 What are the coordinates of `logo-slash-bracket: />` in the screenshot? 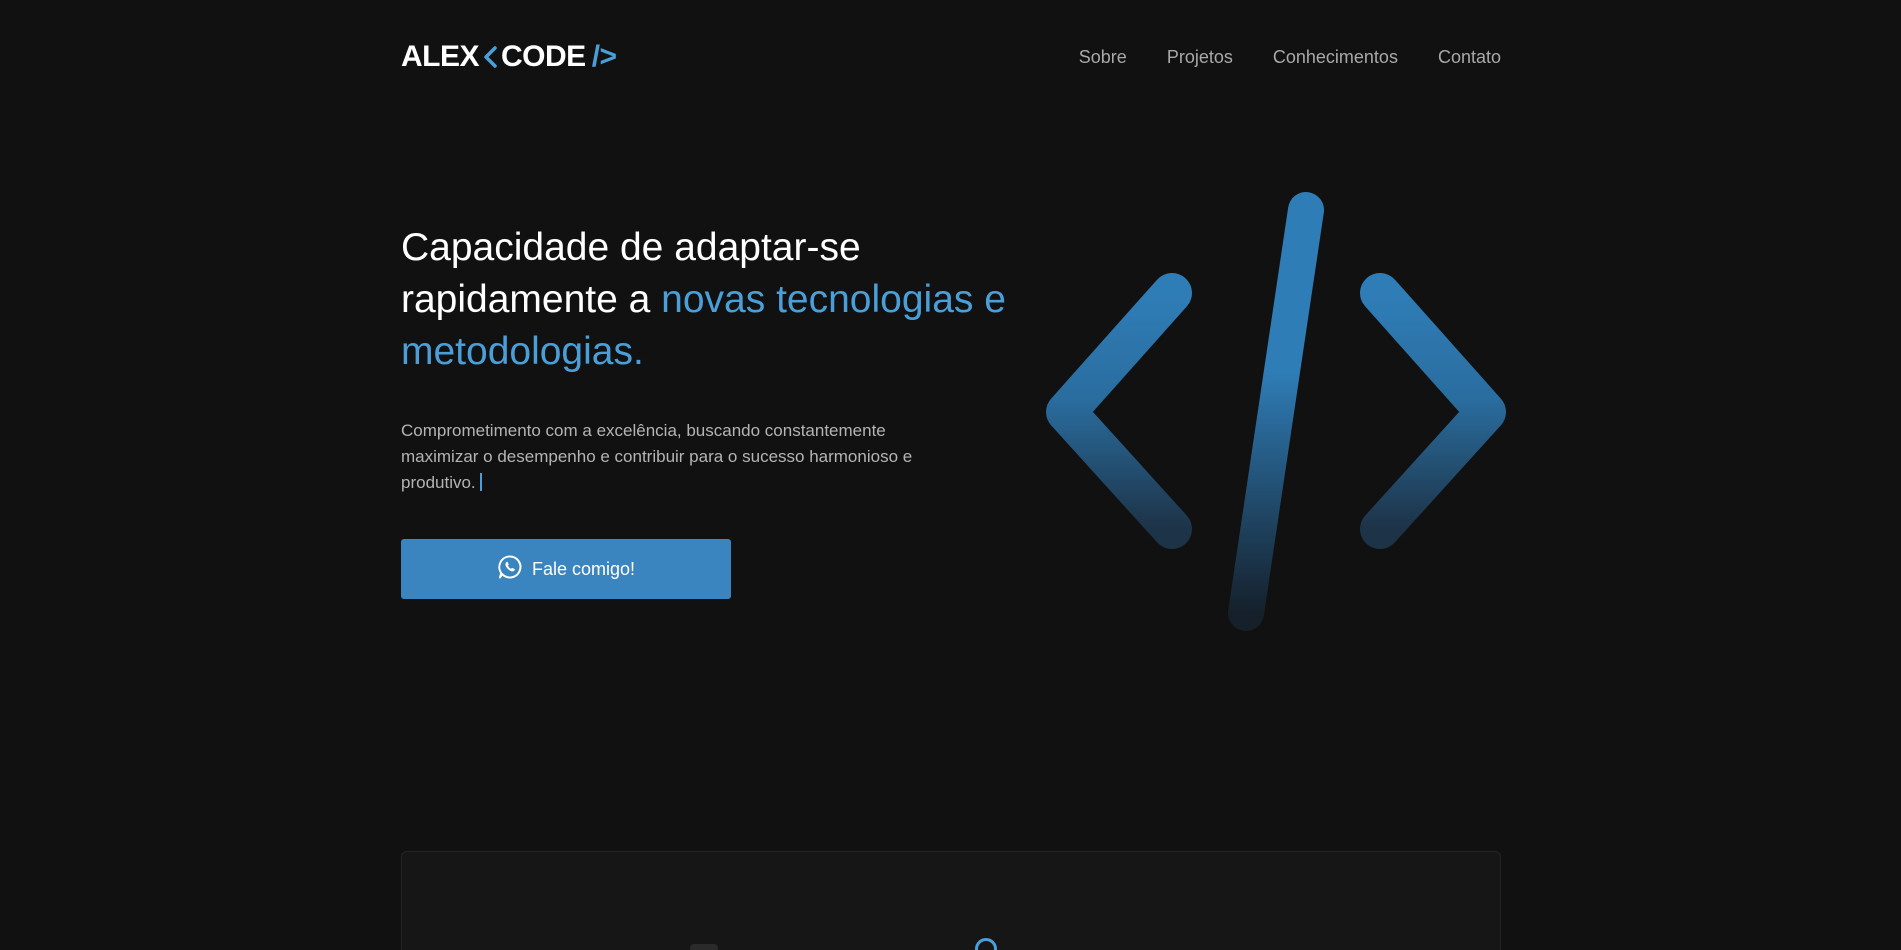 It's located at (604, 56).